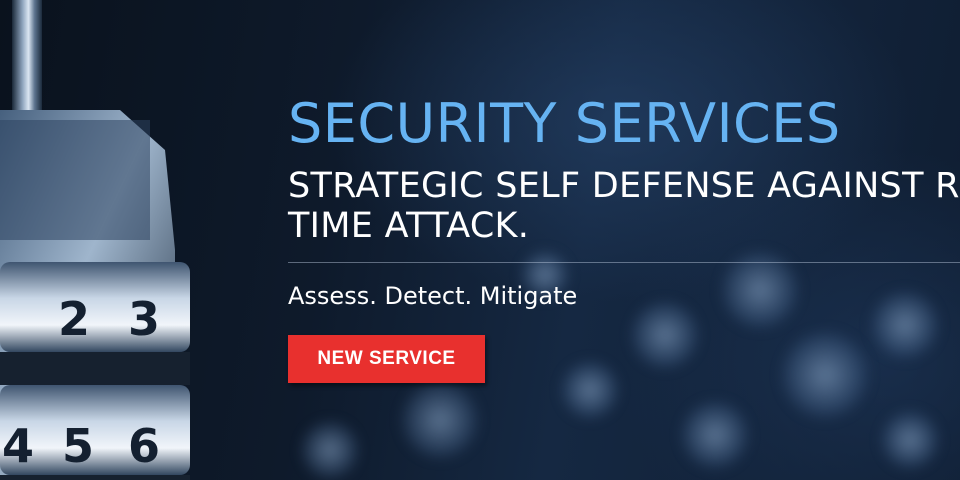 Image resolution: width=960 pixels, height=480 pixels. Describe the element at coordinates (564, 123) in the screenshot. I see `hero-title: SECURITY SERVICES` at that location.